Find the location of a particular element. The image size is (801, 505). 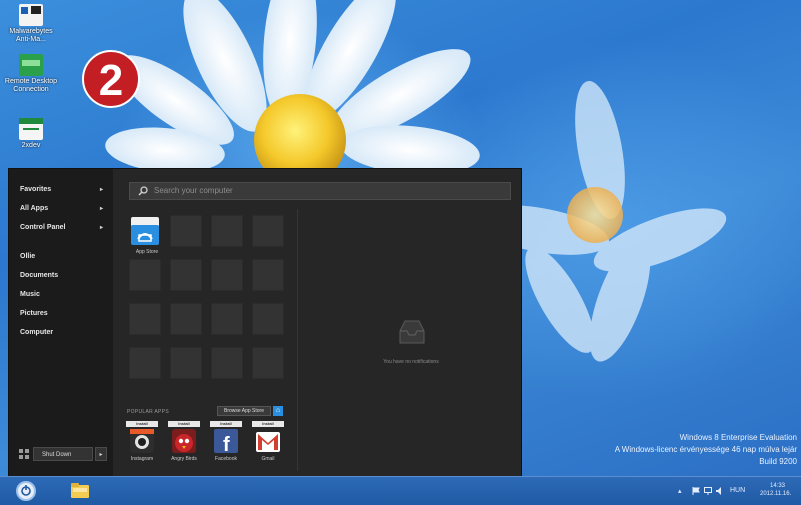

language-indicator: HUN is located at coordinates (737, 490).